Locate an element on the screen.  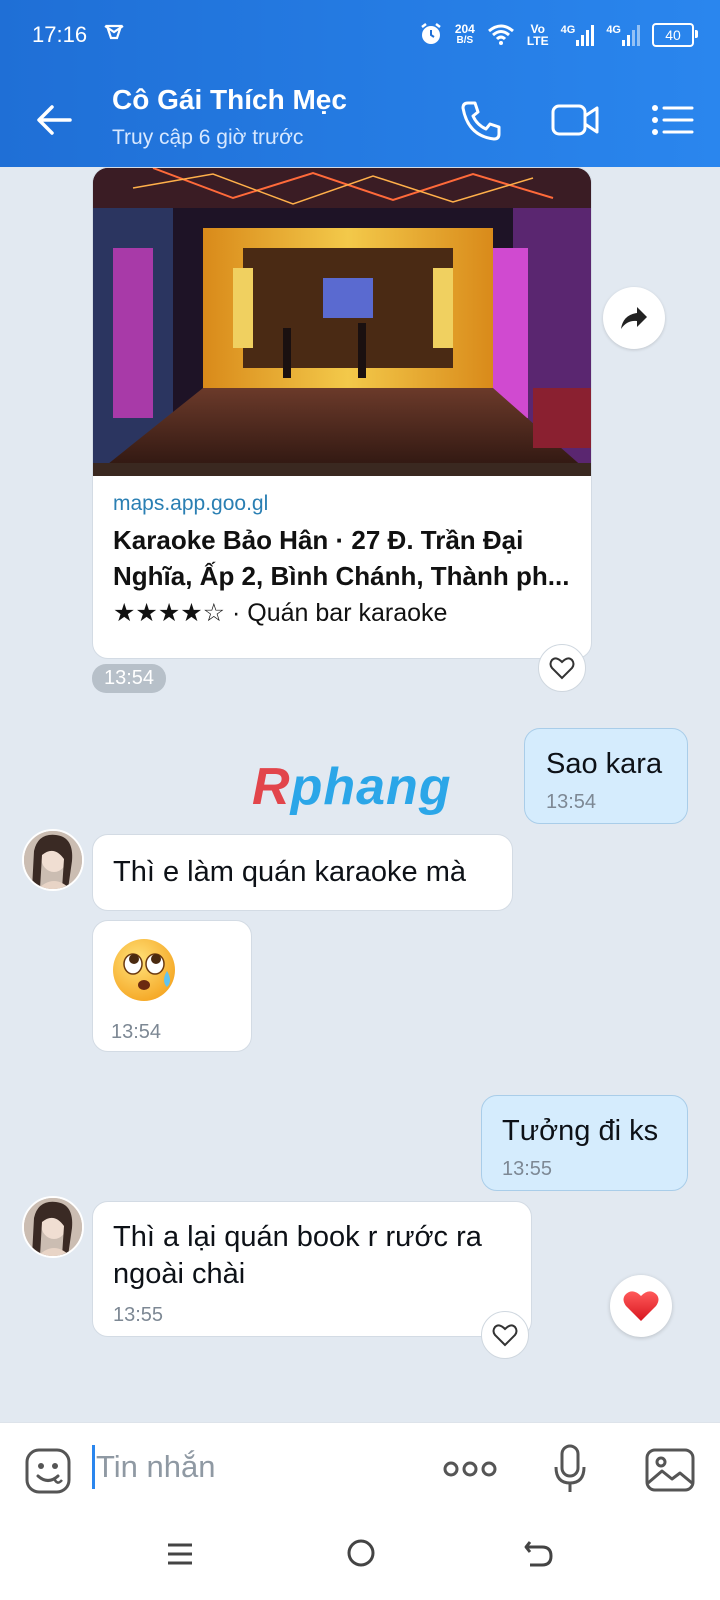
outgoing-message: Tưởng đi ks 13:55 is located at coordinates (584, 1143).